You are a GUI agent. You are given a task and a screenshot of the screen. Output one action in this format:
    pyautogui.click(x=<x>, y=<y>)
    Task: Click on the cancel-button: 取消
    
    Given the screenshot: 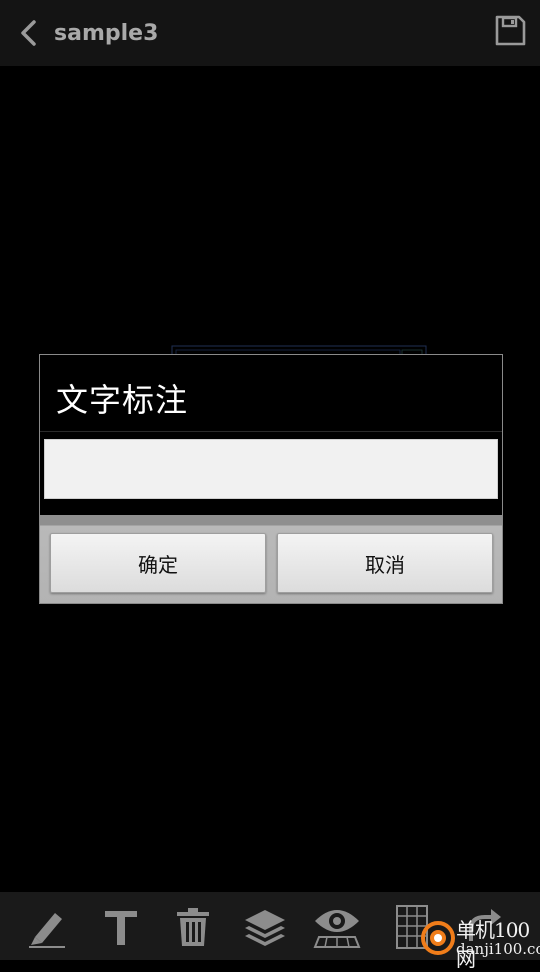 What is the action you would take?
    pyautogui.click(x=385, y=563)
    